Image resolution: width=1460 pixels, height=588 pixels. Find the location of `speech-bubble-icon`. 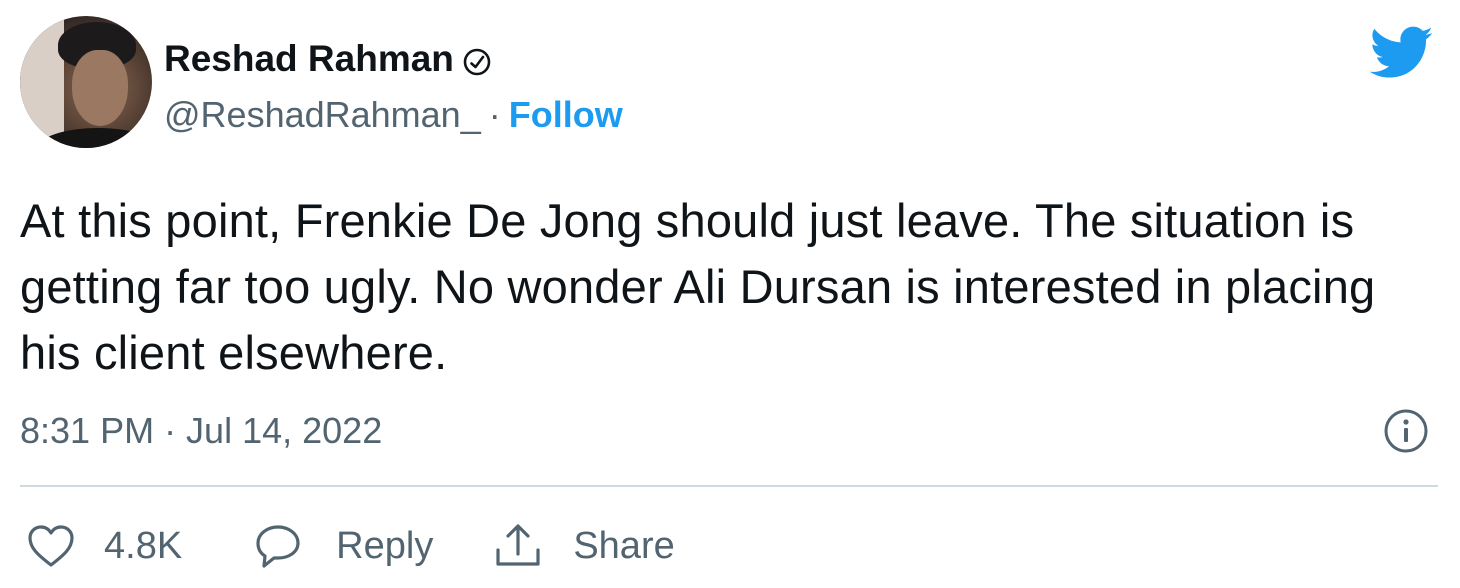

speech-bubble-icon is located at coordinates (278, 546).